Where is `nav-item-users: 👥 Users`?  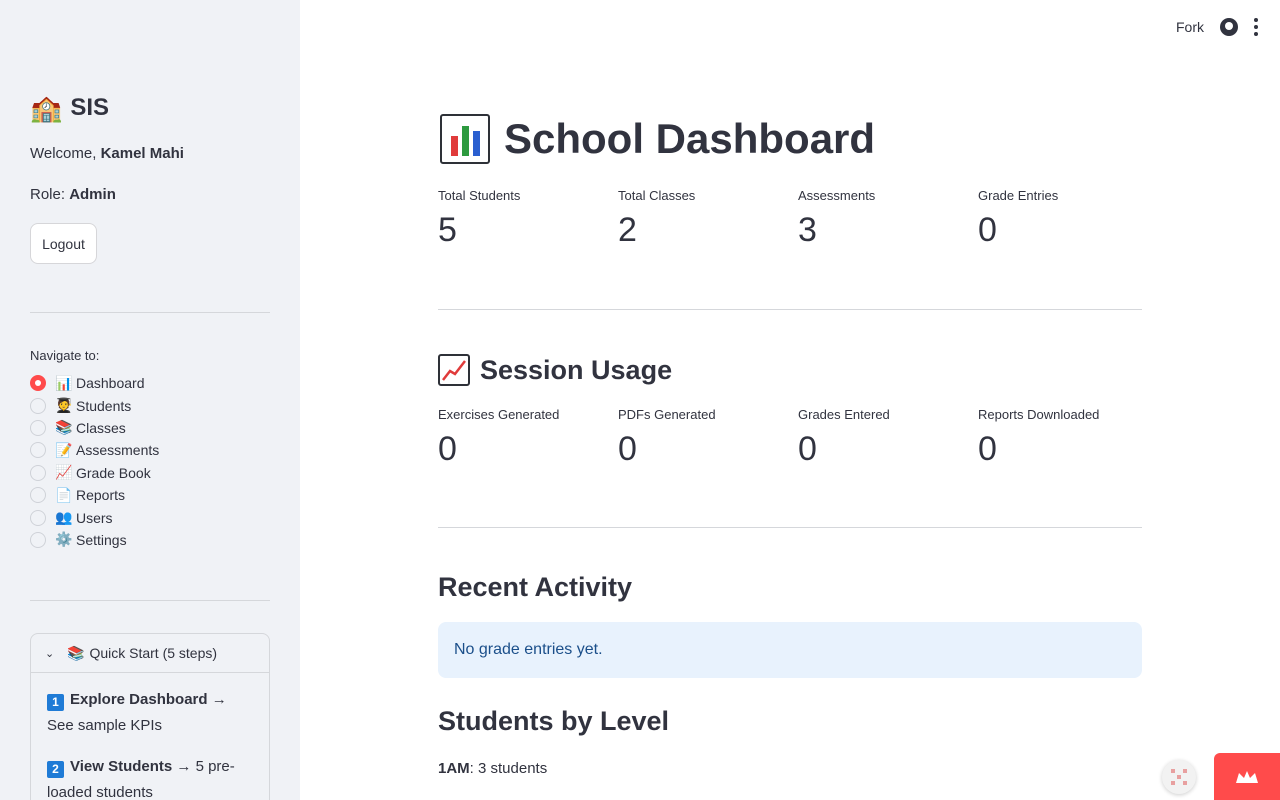
nav-item-users: 👥 Users is located at coordinates (94, 517).